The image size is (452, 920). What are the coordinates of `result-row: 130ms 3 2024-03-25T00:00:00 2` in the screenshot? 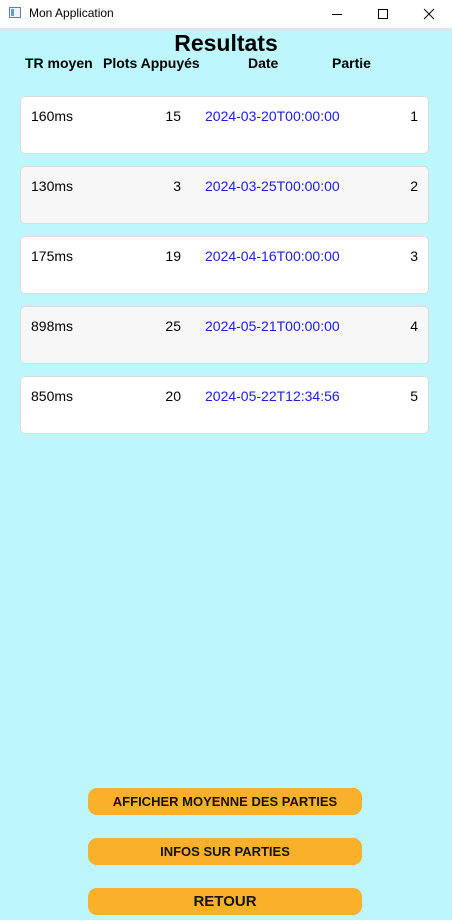 It's located at (224, 195).